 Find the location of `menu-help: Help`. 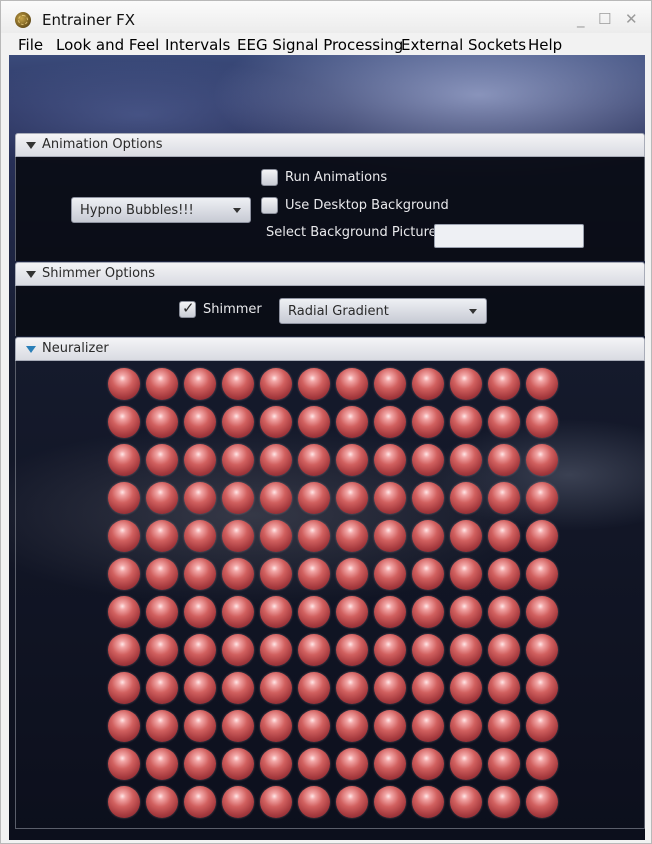

menu-help: Help is located at coordinates (545, 45).